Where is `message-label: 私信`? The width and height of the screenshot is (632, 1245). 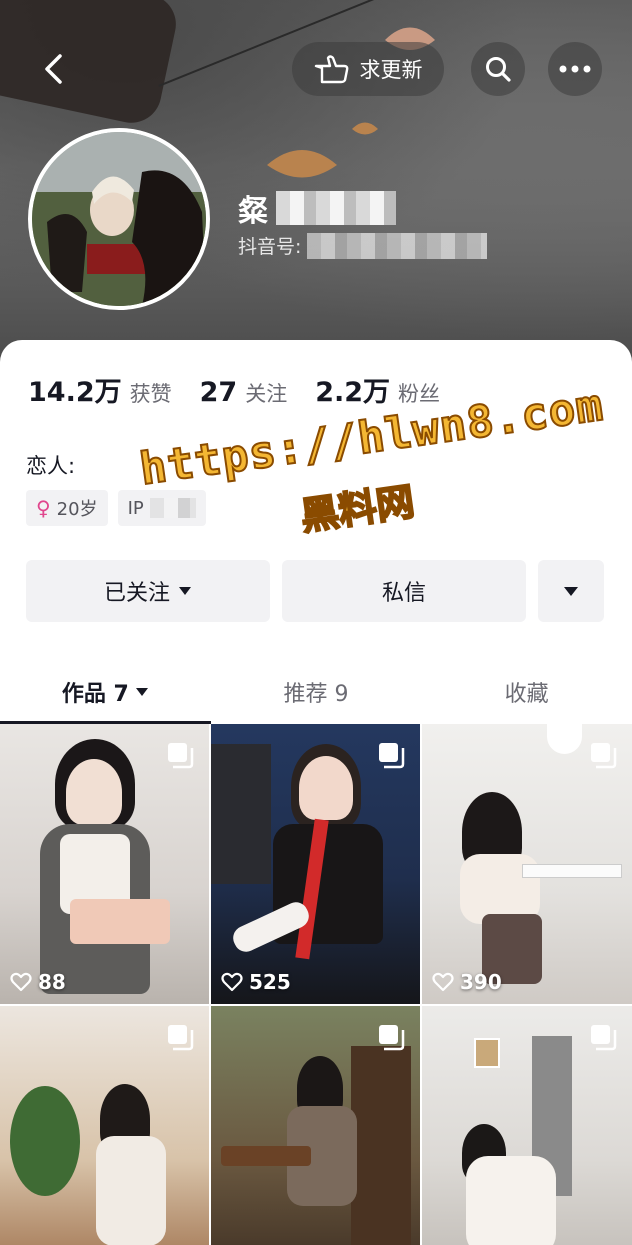
message-label: 私信 is located at coordinates (403, 593).